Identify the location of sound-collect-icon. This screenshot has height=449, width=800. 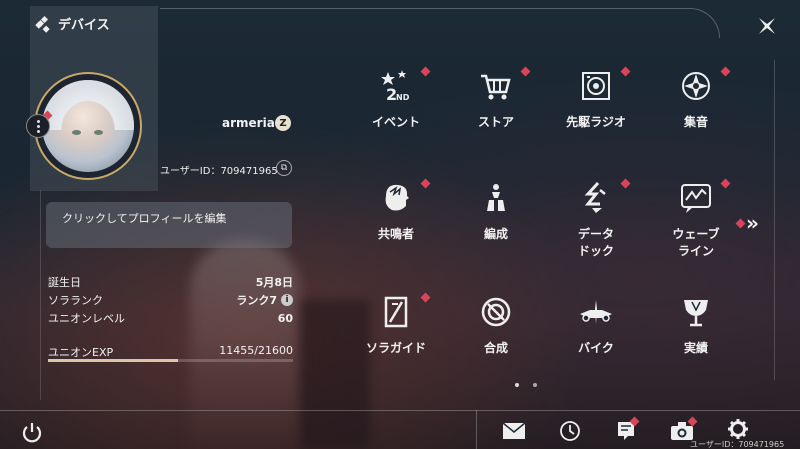
(696, 86).